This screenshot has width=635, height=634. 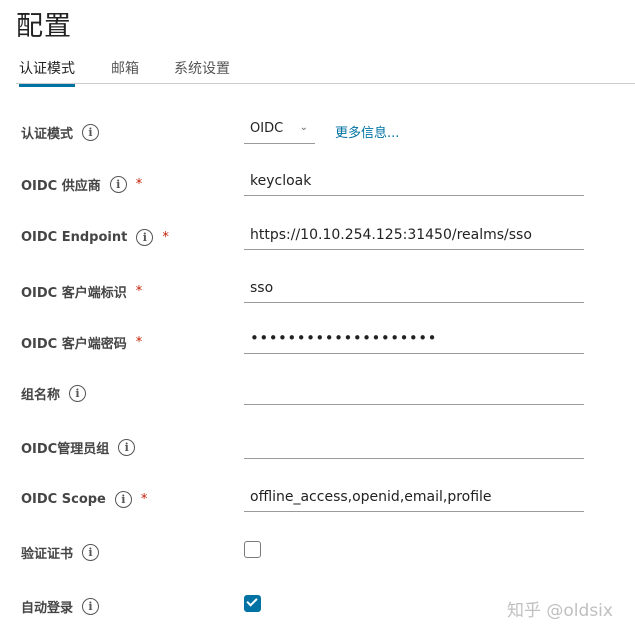 I want to click on watermark: 知乎 @oldsix, so click(x=560, y=611).